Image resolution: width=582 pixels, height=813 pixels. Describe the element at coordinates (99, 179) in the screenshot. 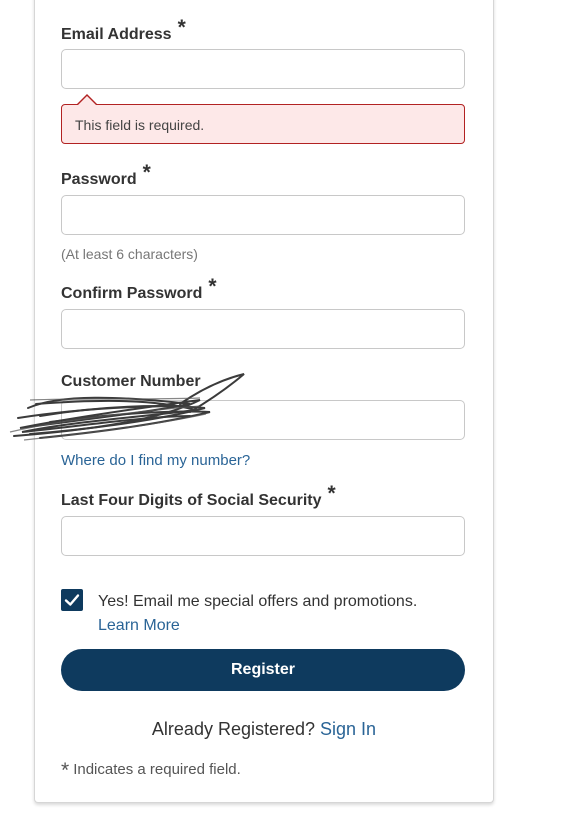

I see `password-label-text: Password` at that location.